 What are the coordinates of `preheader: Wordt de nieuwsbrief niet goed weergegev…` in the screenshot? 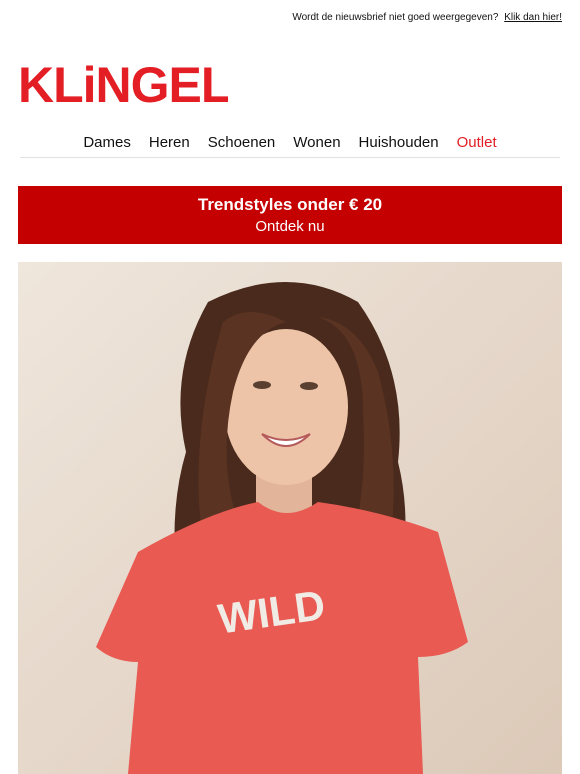 It's located at (427, 17).